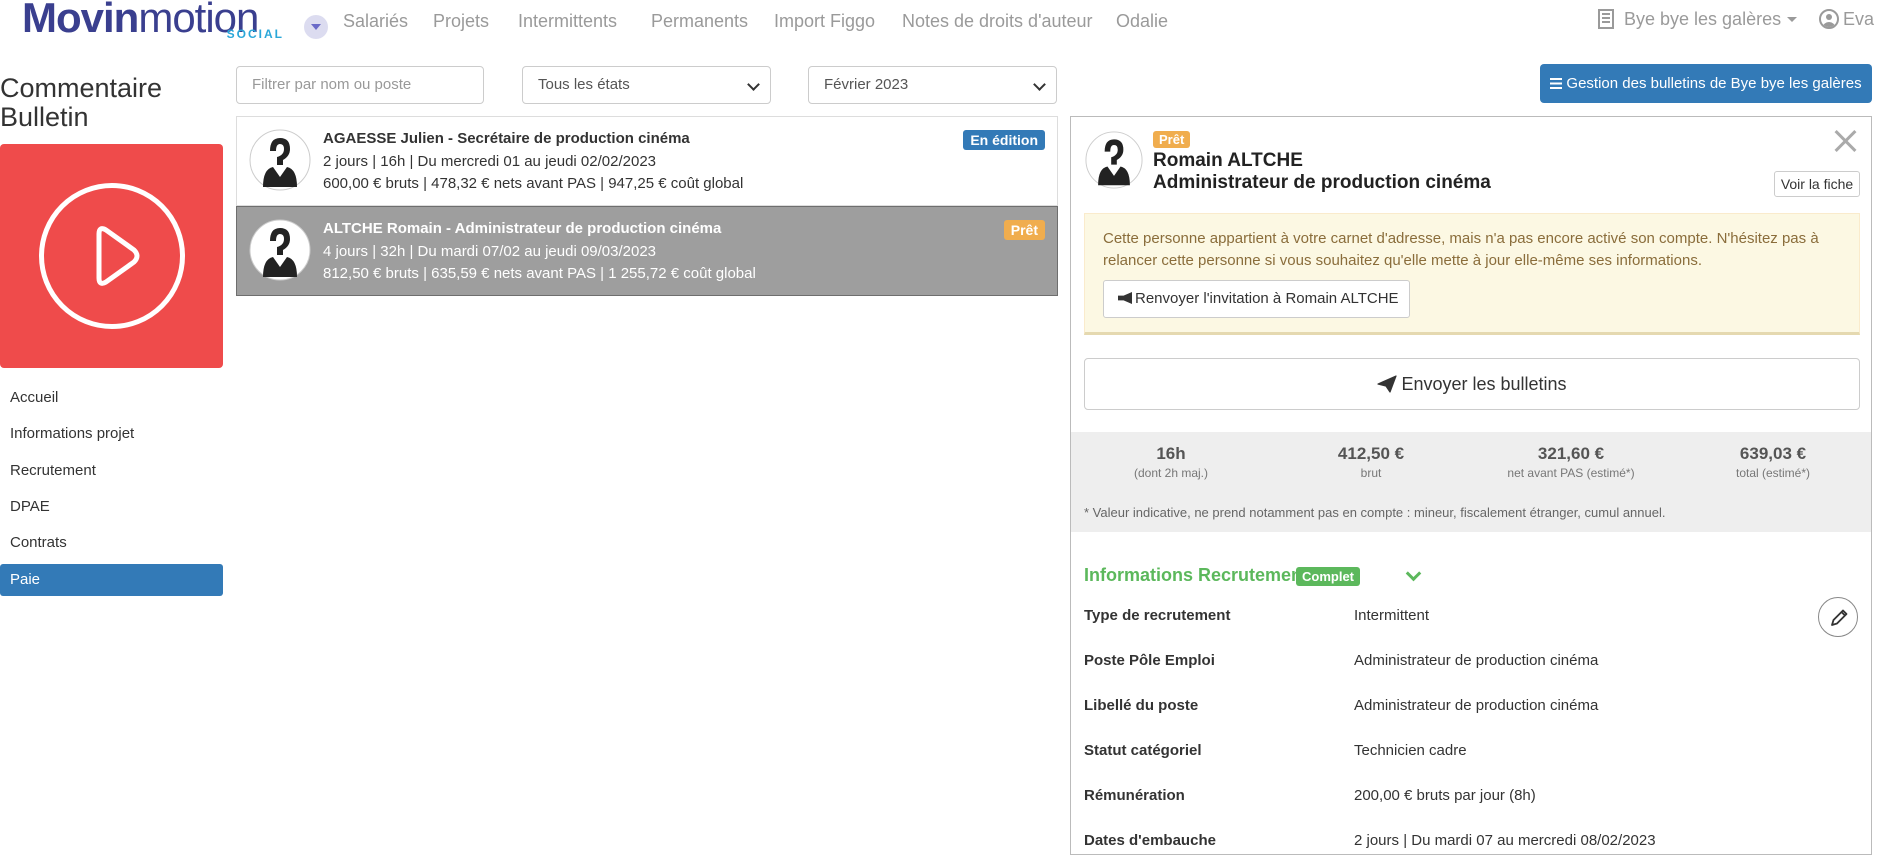 The width and height of the screenshot is (1882, 855). What do you see at coordinates (1773, 462) in the screenshot?
I see `stat-total: 639,03 € total (estimé*)` at bounding box center [1773, 462].